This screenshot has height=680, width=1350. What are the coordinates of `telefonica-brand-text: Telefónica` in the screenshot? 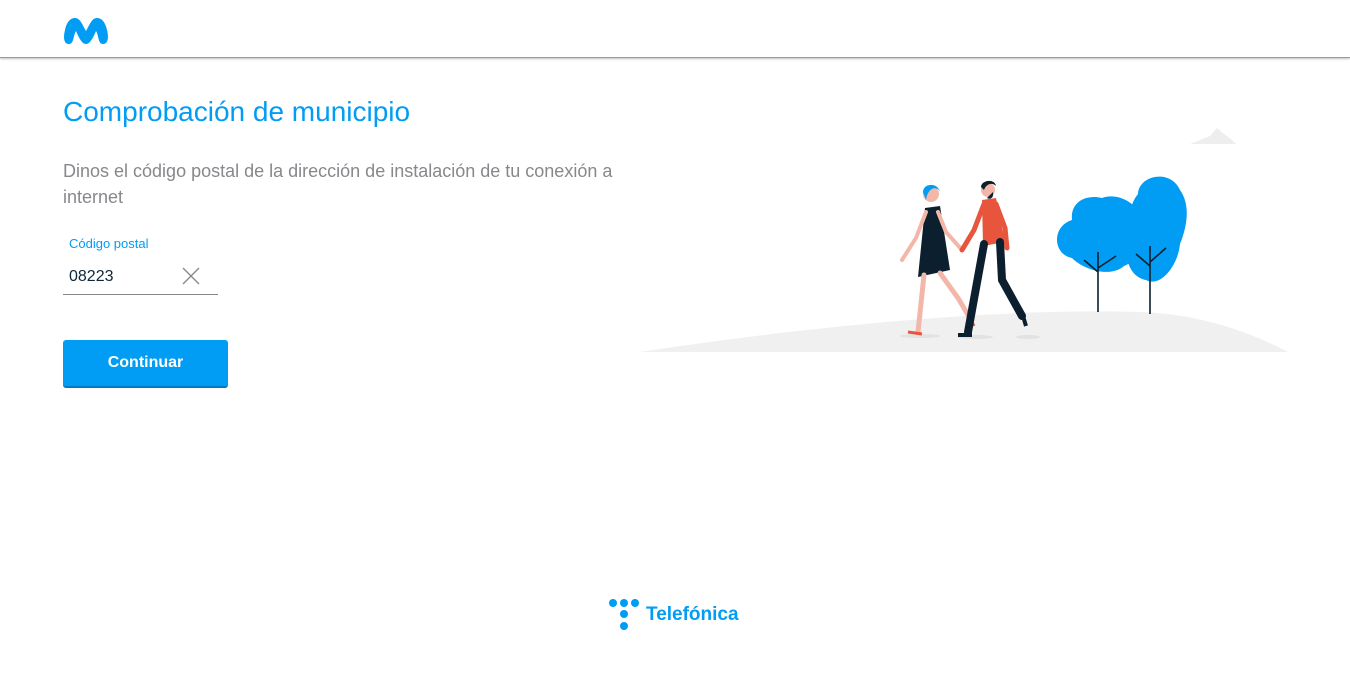 It's located at (692, 614).